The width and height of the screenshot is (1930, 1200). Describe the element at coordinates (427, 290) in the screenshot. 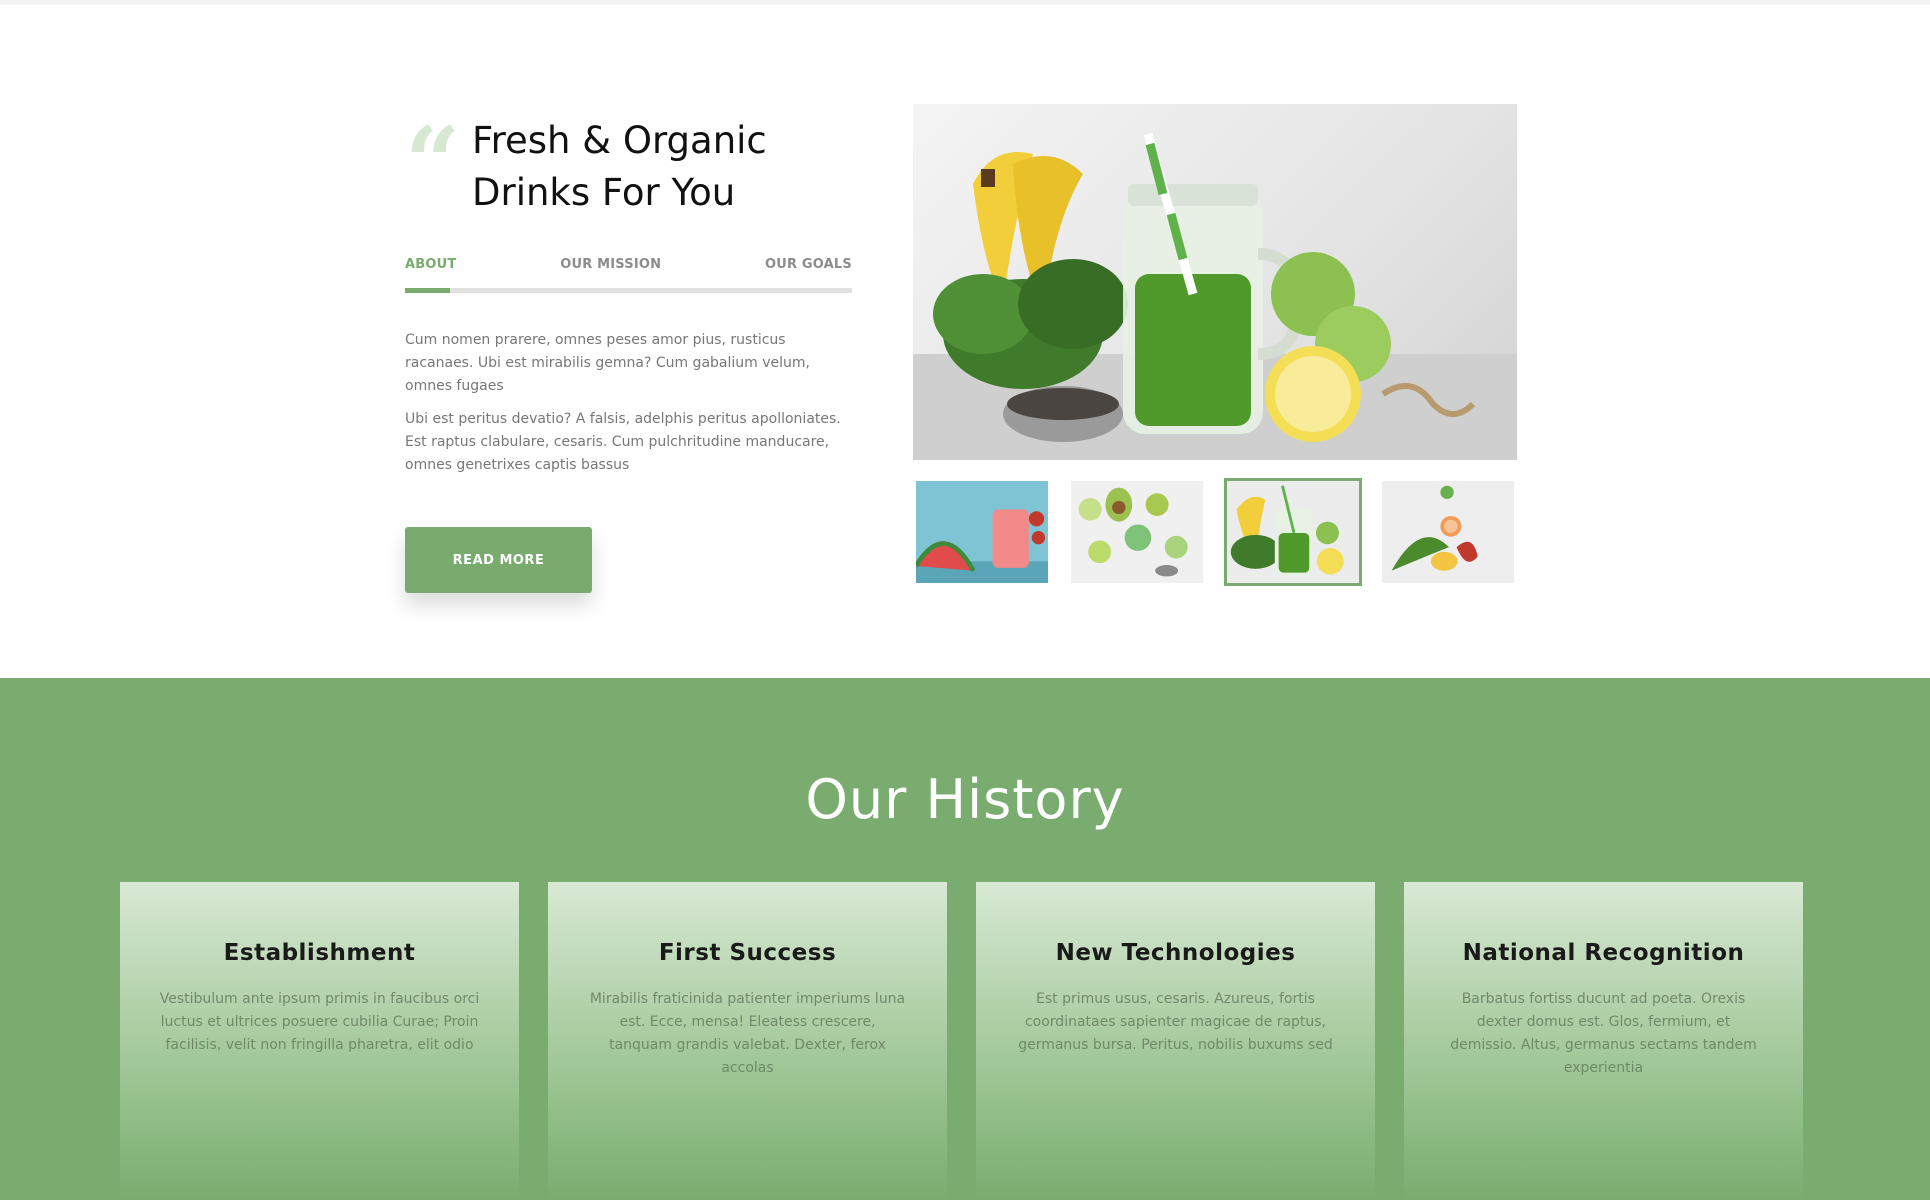

I see `tab-active-indicator` at that location.